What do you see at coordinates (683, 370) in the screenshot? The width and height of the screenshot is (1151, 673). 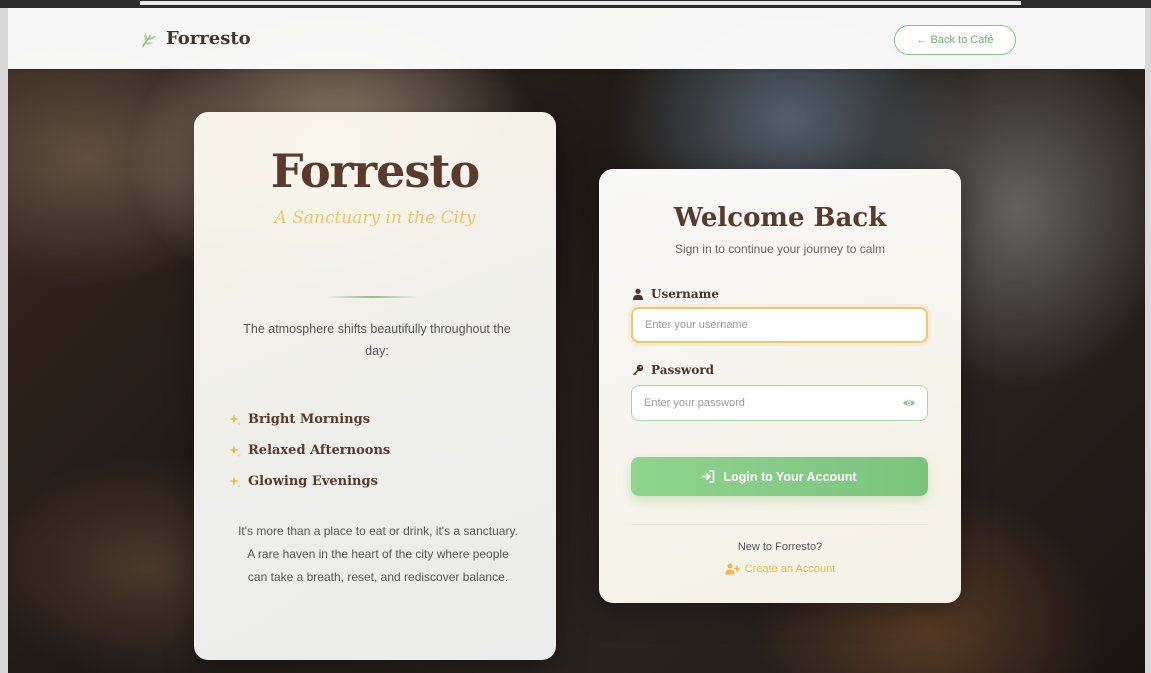 I see `password-label-text: Password` at bounding box center [683, 370].